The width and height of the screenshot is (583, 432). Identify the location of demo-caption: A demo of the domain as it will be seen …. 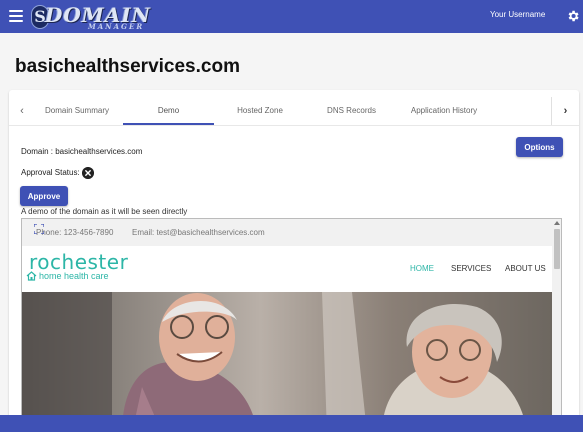
(104, 211).